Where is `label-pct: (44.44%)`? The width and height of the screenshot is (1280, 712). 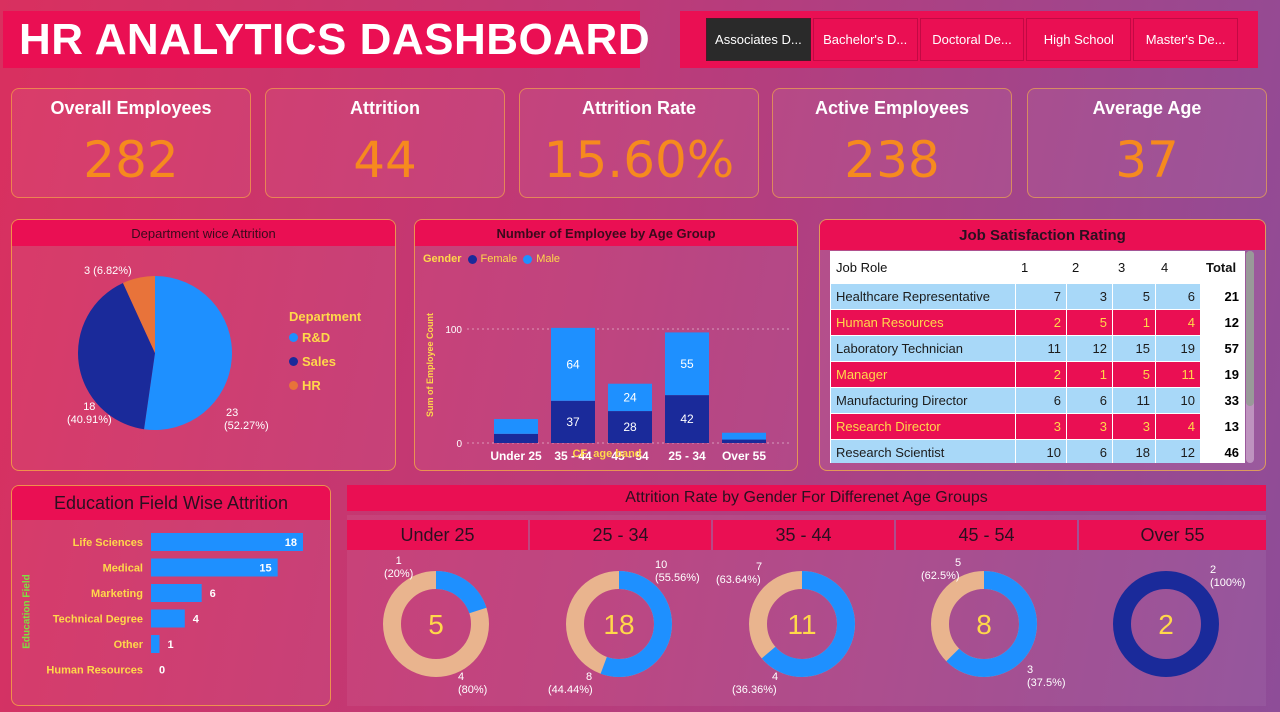 label-pct: (44.44%) is located at coordinates (570, 690).